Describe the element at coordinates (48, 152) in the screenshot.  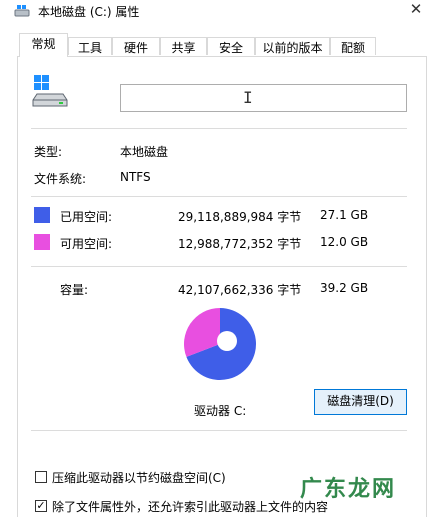
I see `type-label: 类型:` at that location.